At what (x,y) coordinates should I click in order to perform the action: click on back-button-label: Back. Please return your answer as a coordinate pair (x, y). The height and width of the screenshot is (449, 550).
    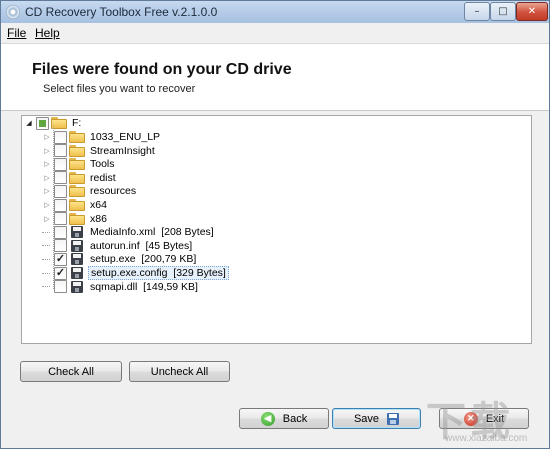
    Looking at the image, I should click on (295, 418).